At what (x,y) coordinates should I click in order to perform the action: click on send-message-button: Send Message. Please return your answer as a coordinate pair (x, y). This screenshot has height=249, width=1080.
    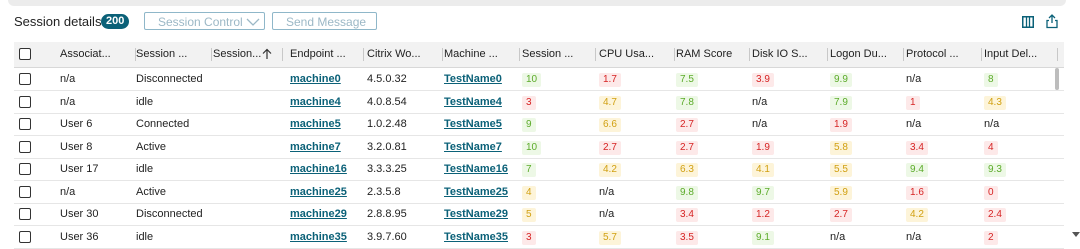
    Looking at the image, I should click on (324, 21).